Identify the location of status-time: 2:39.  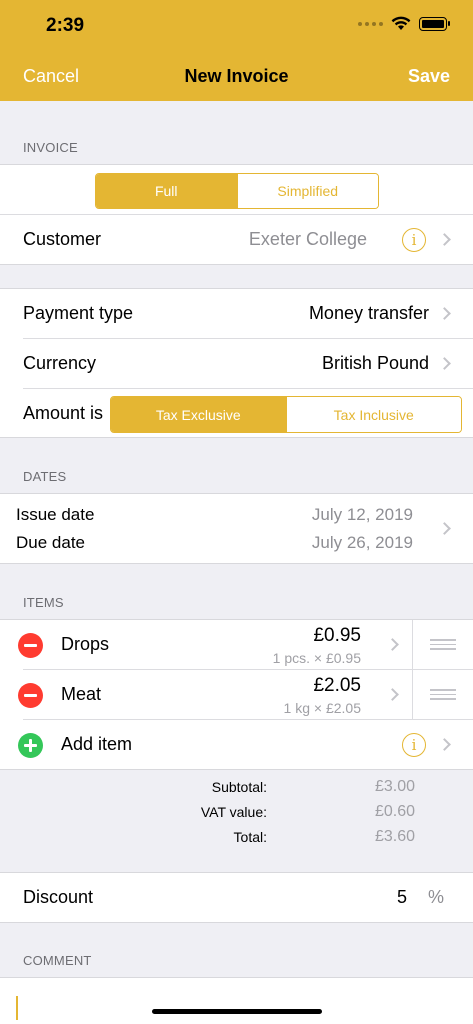
(65, 25).